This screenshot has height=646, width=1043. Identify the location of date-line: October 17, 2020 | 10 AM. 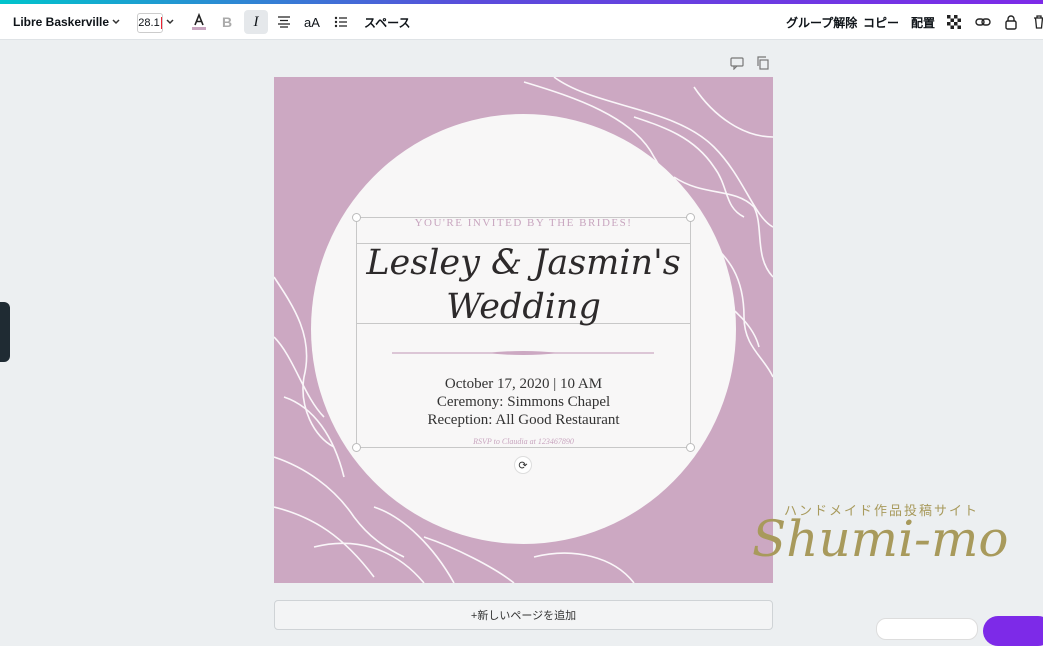
(523, 384).